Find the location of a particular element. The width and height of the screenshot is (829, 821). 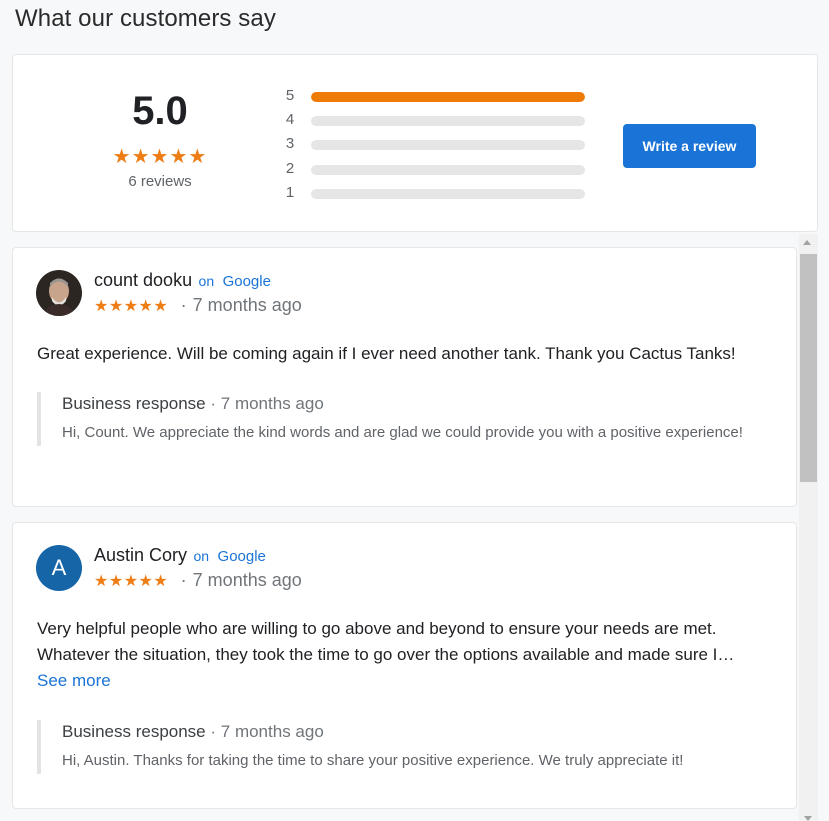

distribution-row-1: 1 is located at coordinates (438, 194).